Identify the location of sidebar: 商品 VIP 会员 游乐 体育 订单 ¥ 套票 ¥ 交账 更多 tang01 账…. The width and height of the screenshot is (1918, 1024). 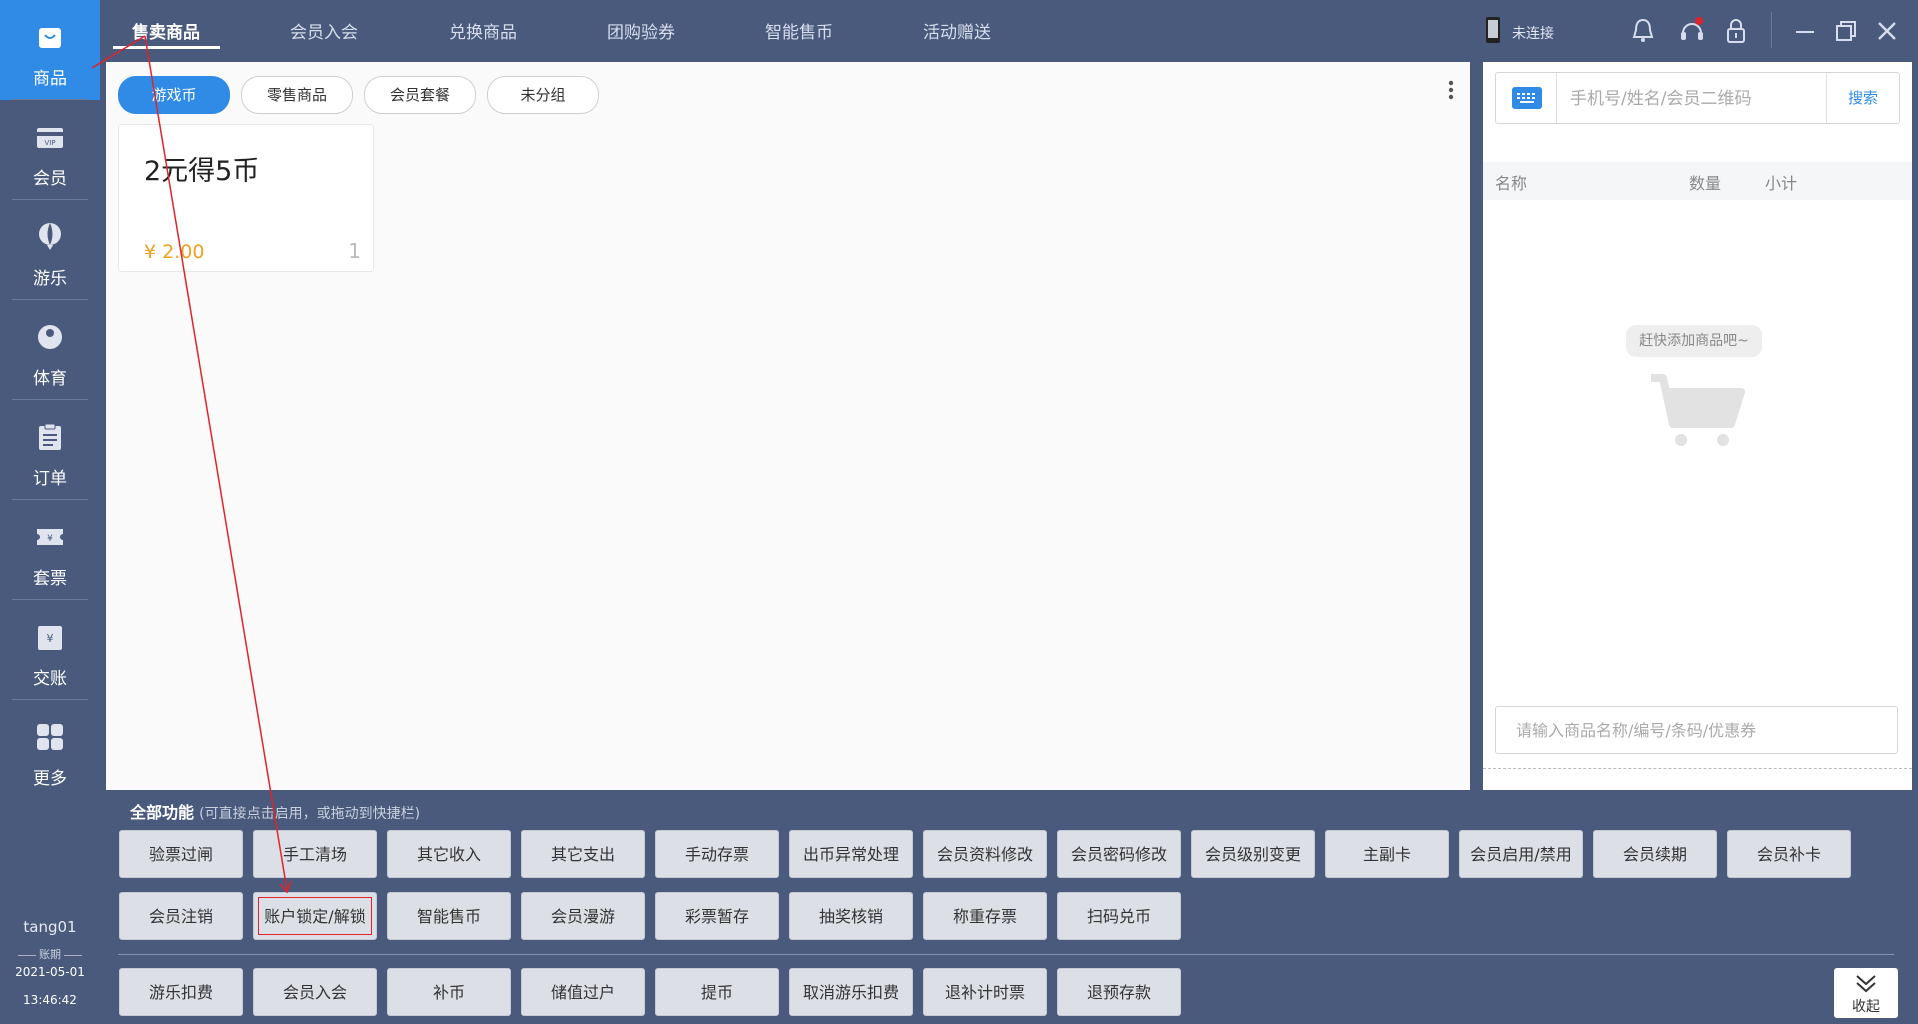
(50, 512).